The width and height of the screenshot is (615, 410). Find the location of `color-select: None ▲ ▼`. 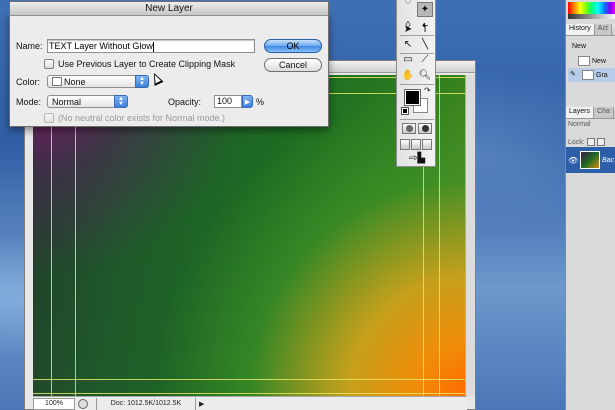

color-select: None ▲ ▼ is located at coordinates (98, 81).